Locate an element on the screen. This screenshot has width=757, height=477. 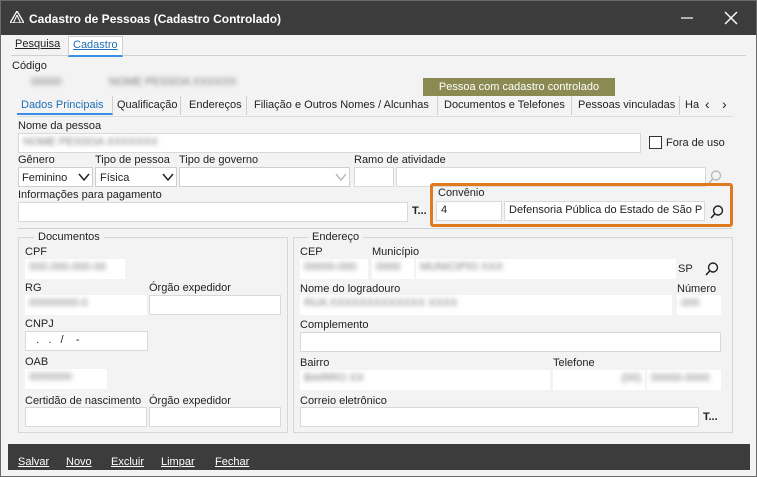
municipio-name-input: MUNICIPIO XXX is located at coordinates (546, 269).